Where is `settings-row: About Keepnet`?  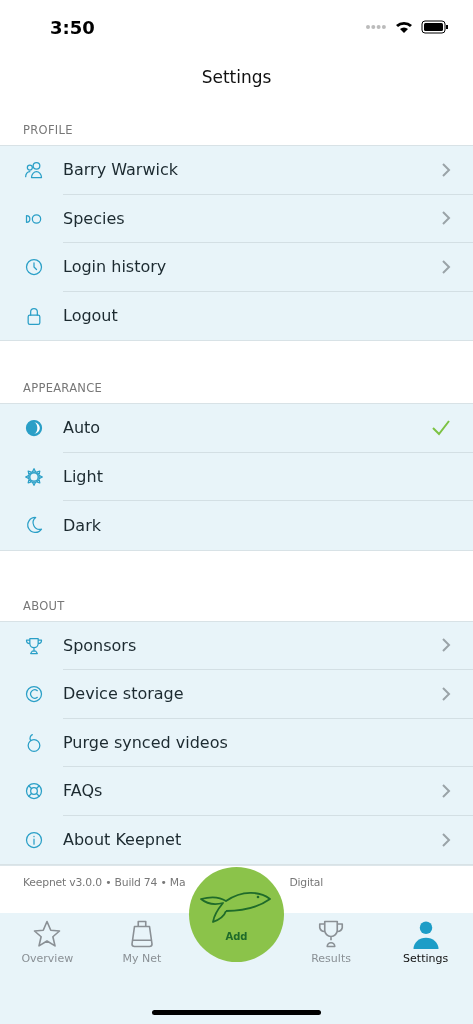
settings-row: About Keepnet is located at coordinates (236, 839).